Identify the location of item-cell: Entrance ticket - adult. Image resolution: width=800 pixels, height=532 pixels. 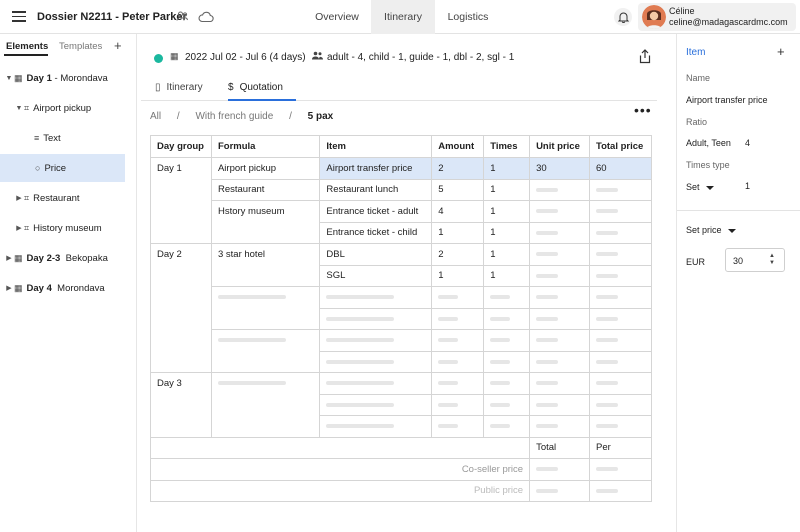
(376, 211).